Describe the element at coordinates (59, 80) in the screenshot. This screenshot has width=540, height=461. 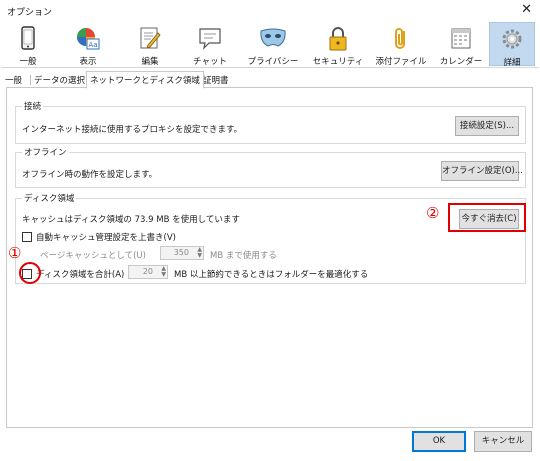
I see `tab-data-choices: データの選択` at that location.